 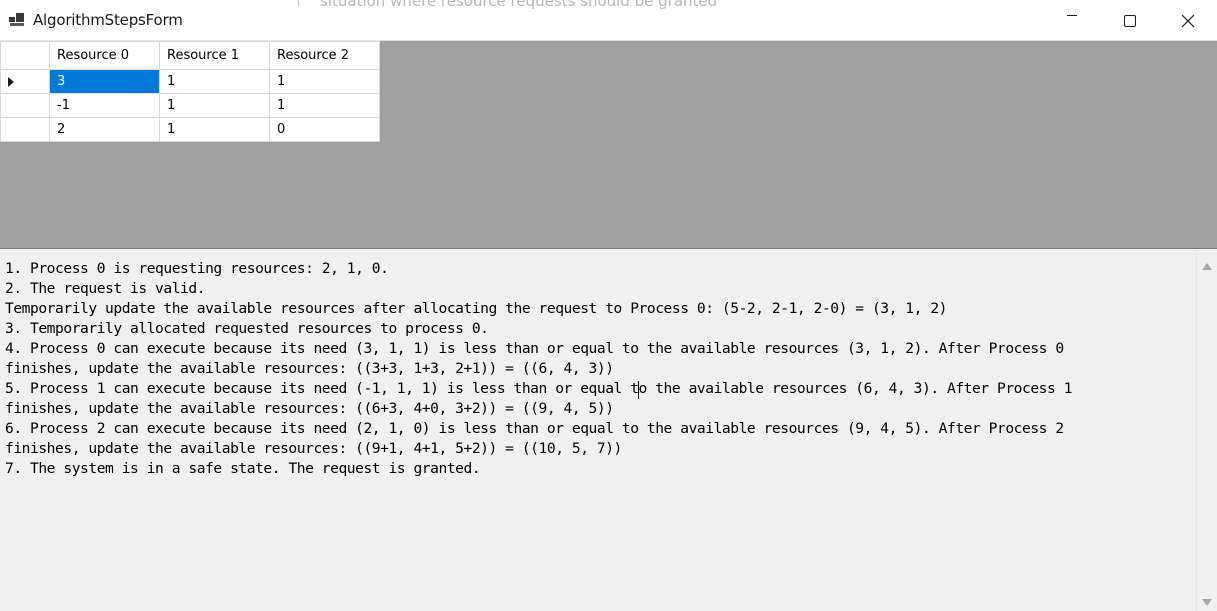 I want to click on grid-cell: -1, so click(x=104, y=105).